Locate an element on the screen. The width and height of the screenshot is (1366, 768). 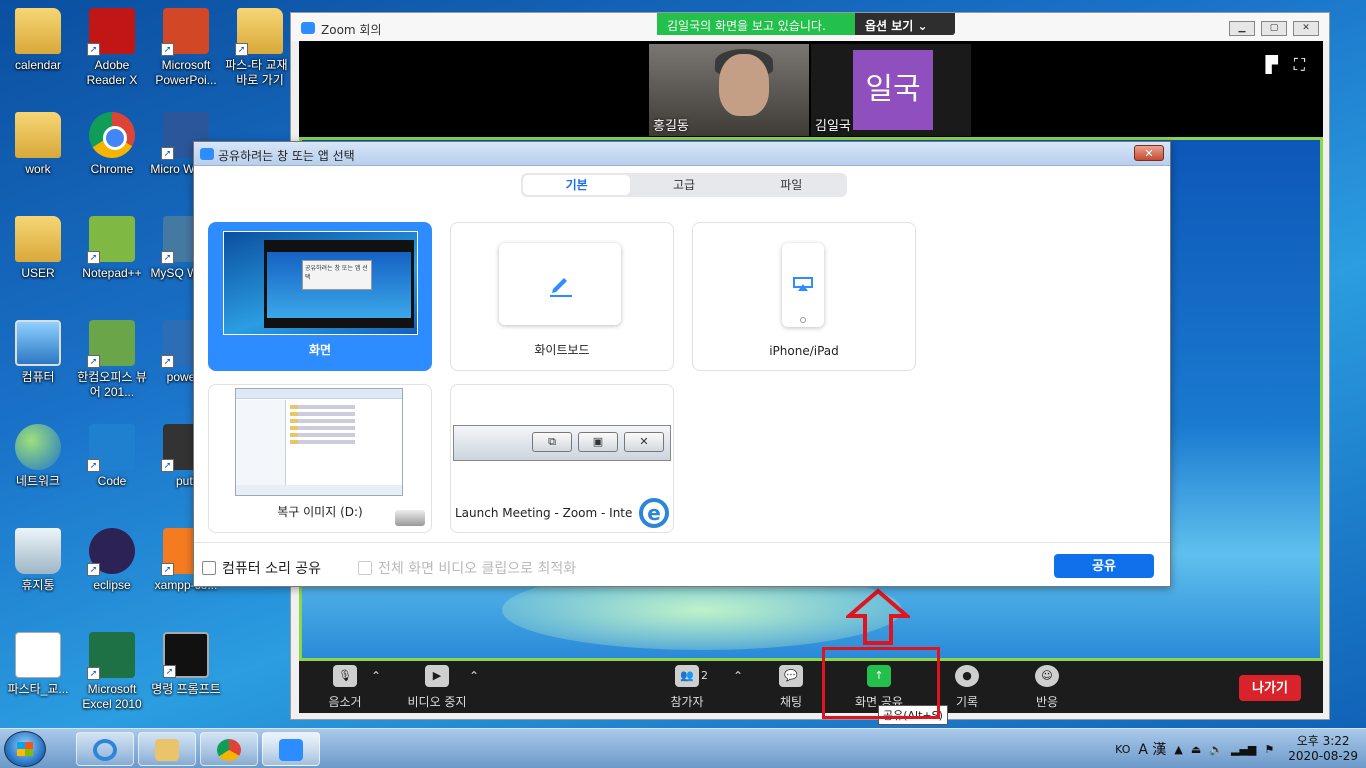
share-button: 공유 is located at coordinates (1104, 566).